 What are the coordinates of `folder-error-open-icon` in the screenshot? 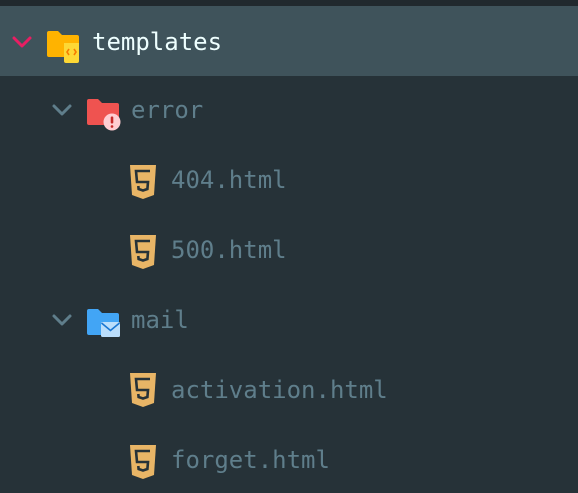 It's located at (104, 115).